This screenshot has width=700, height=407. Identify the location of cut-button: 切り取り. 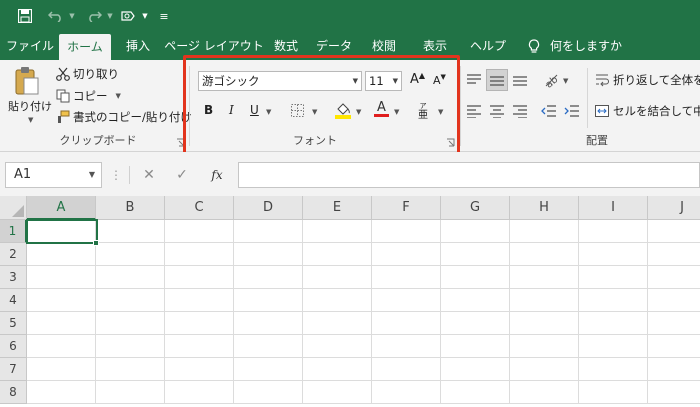
(87, 74).